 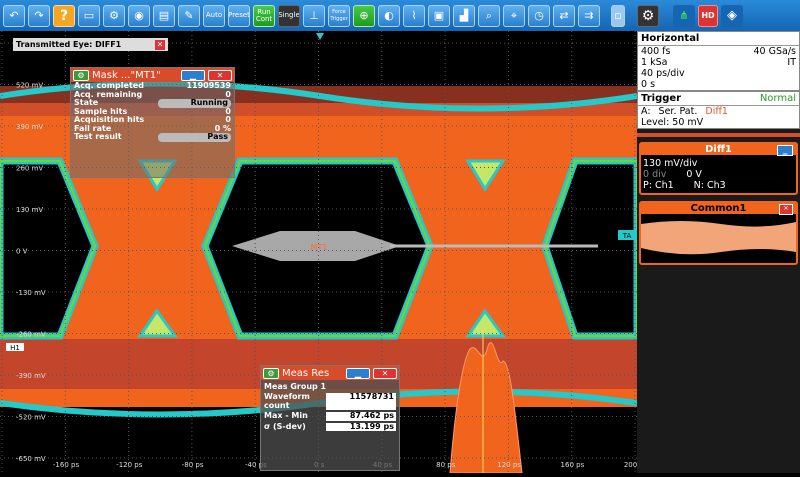 I want to click on meas-minimize-button: ▁, so click(x=358, y=373).